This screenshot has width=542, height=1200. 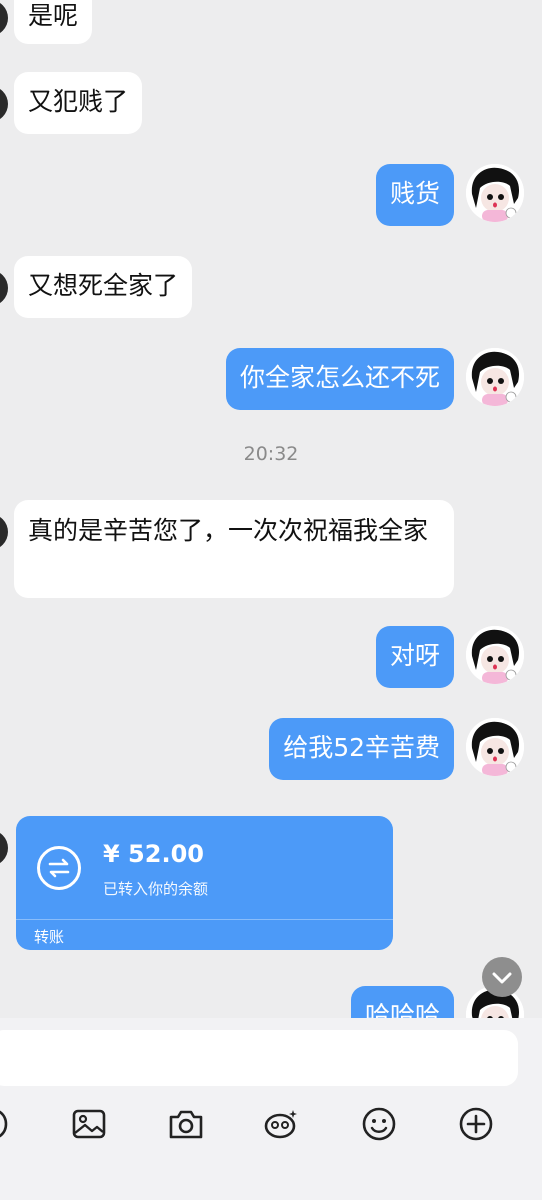 What do you see at coordinates (9, 1124) in the screenshot?
I see `voice-icon` at bounding box center [9, 1124].